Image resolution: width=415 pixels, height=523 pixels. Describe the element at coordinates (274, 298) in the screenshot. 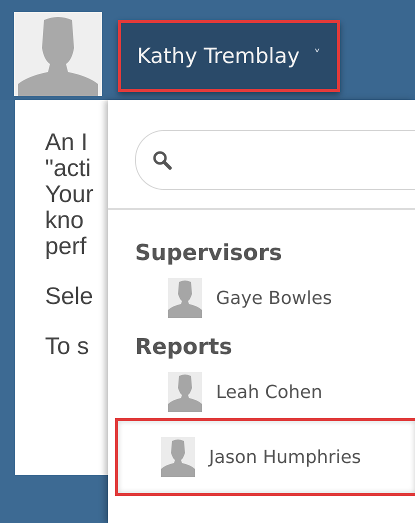

I see `person-name: Gaye Bowles` at that location.